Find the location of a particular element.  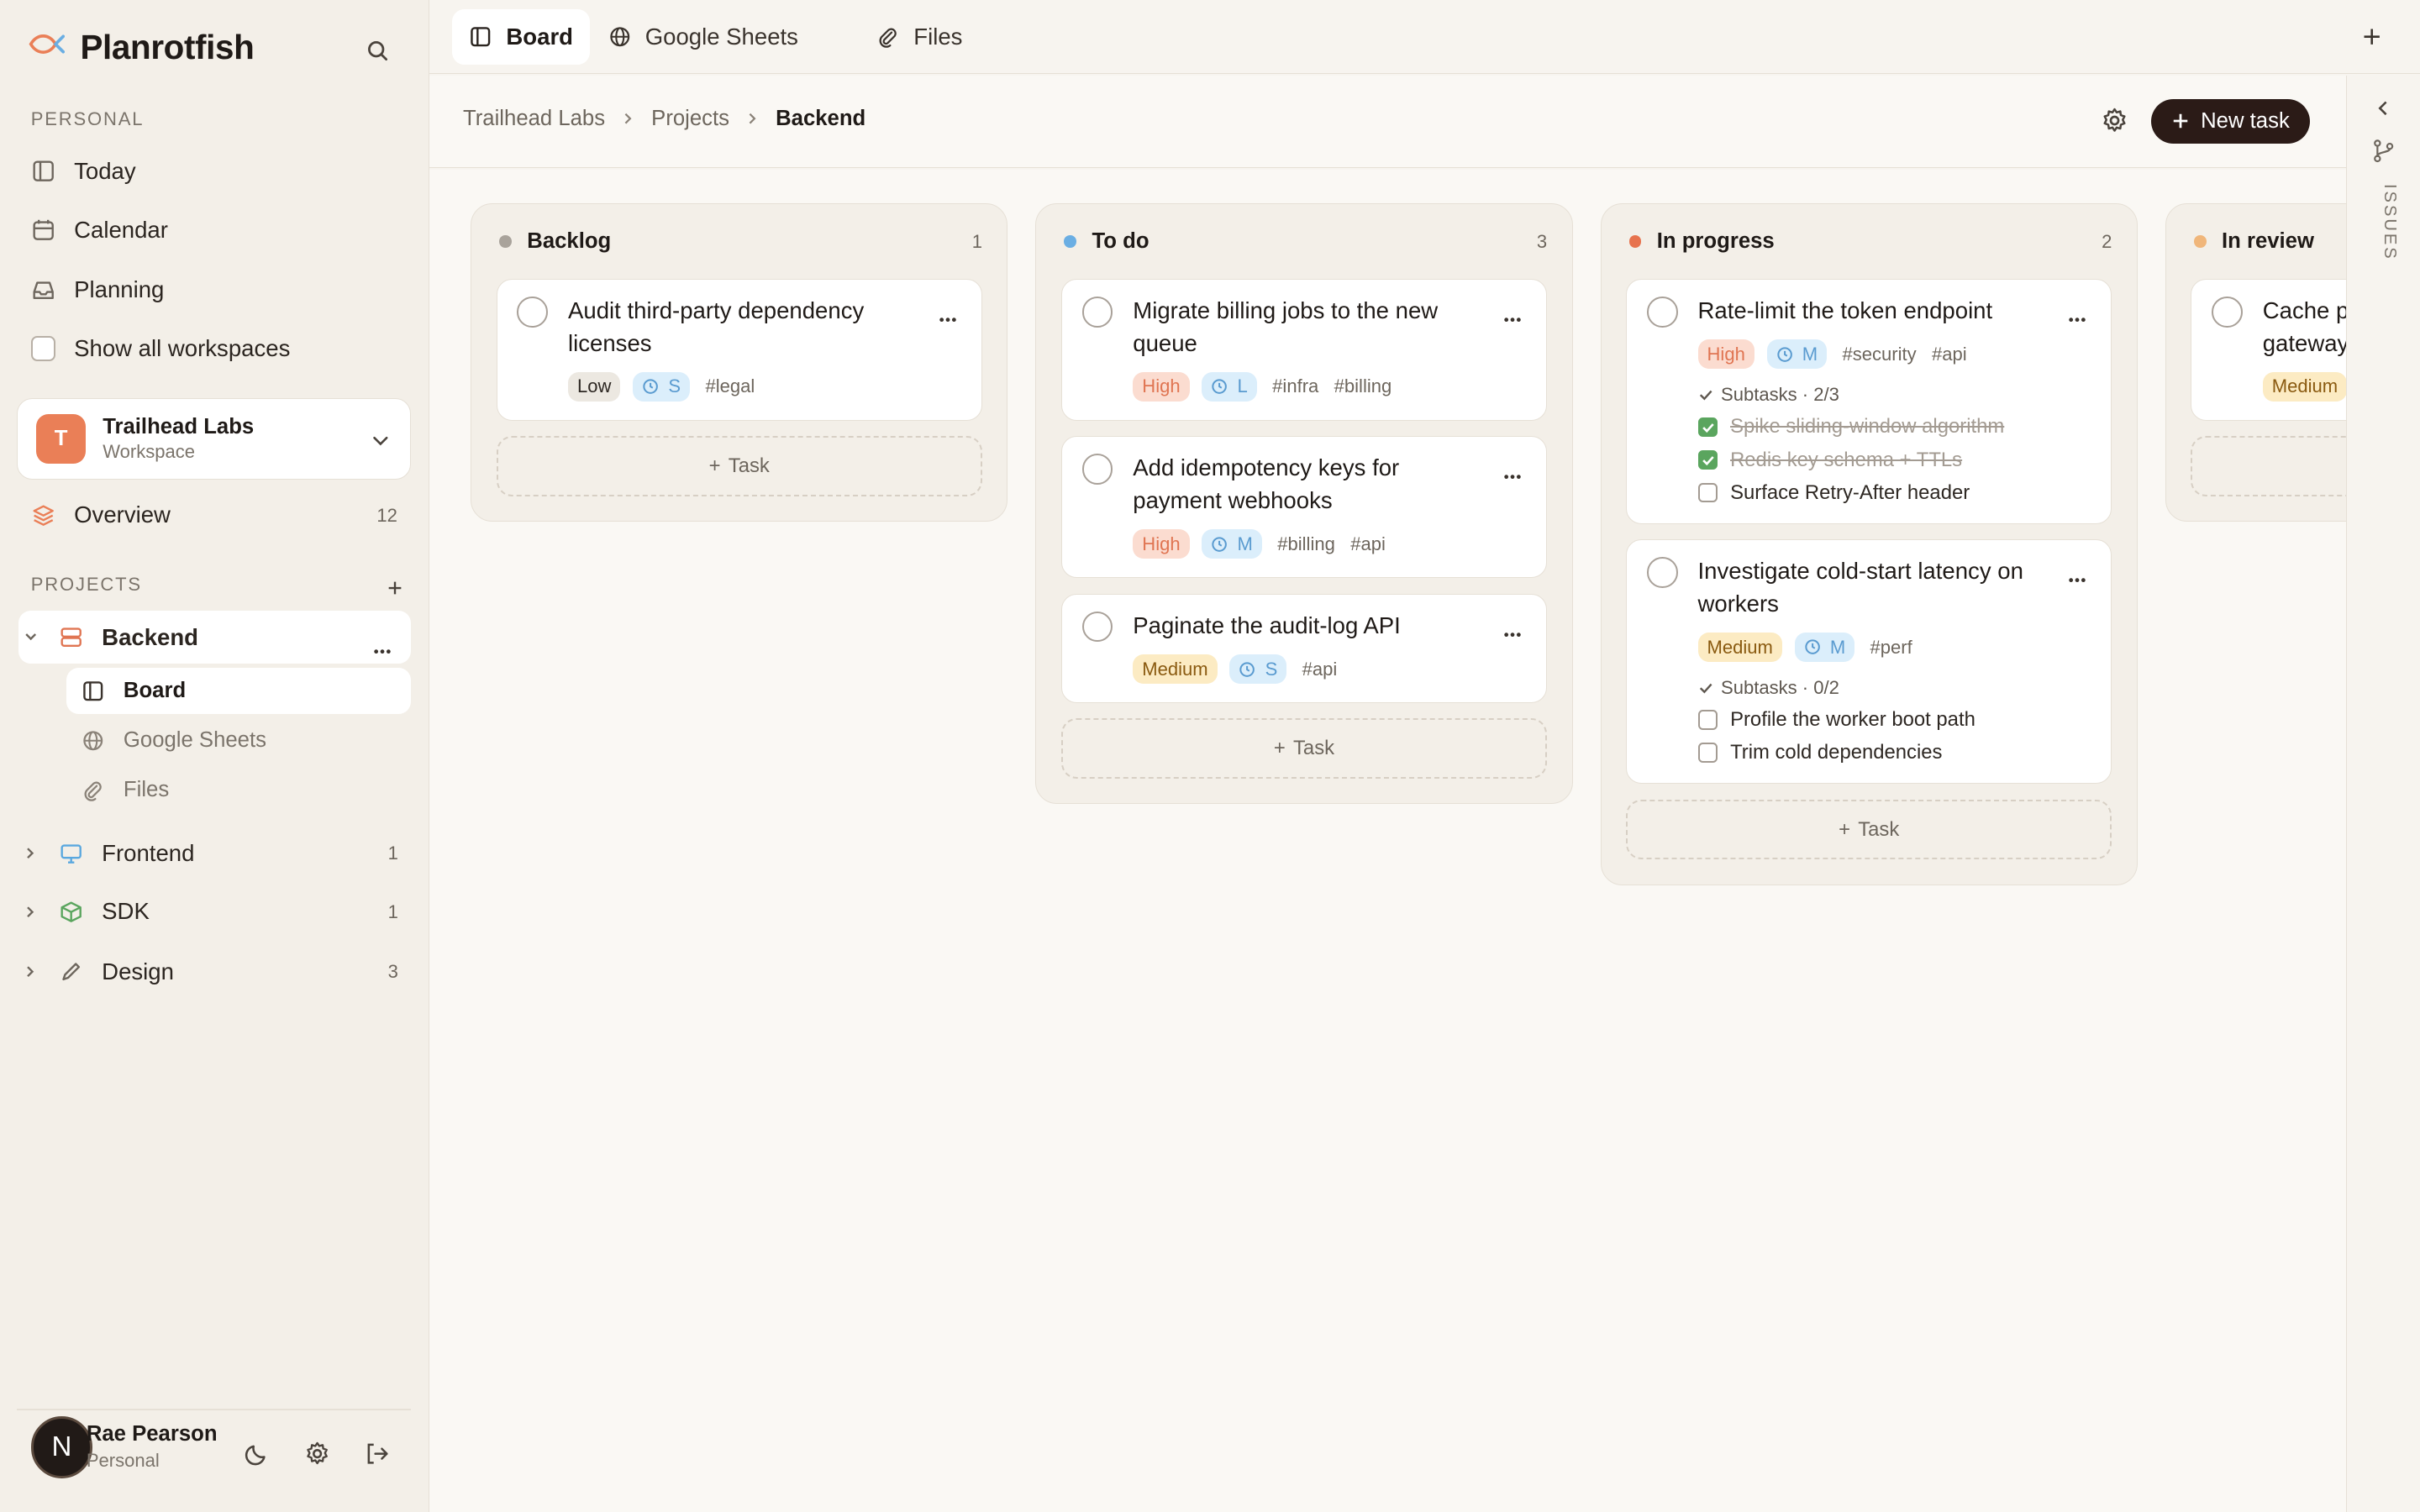

workspace-switcher: T Trailhead Labs Workspace is located at coordinates (214, 438).